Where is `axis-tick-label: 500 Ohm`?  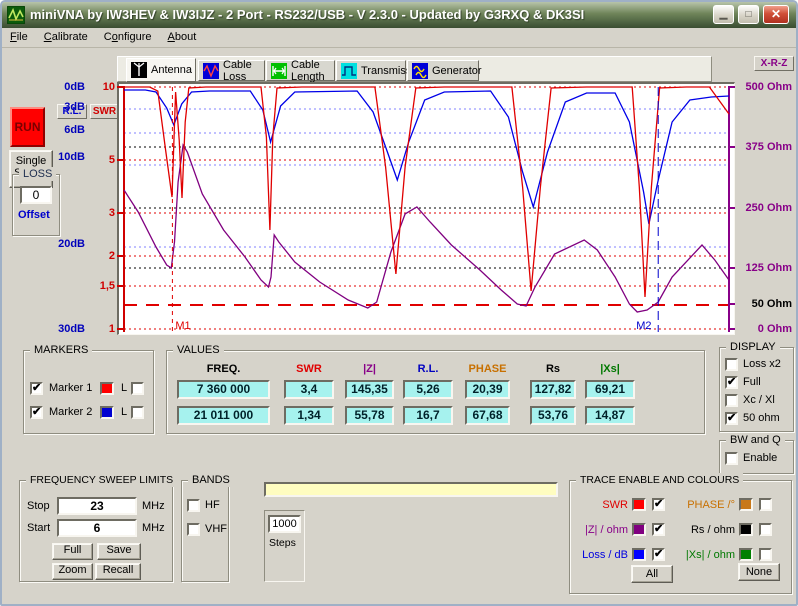 axis-tick-label: 500 Ohm is located at coordinates (768, 87).